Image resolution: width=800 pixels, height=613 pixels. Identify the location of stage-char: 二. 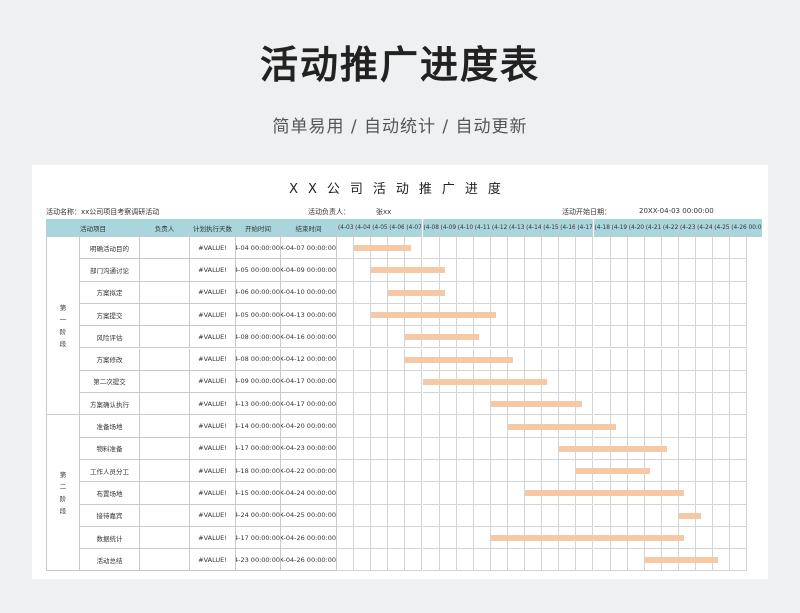
(63, 486).